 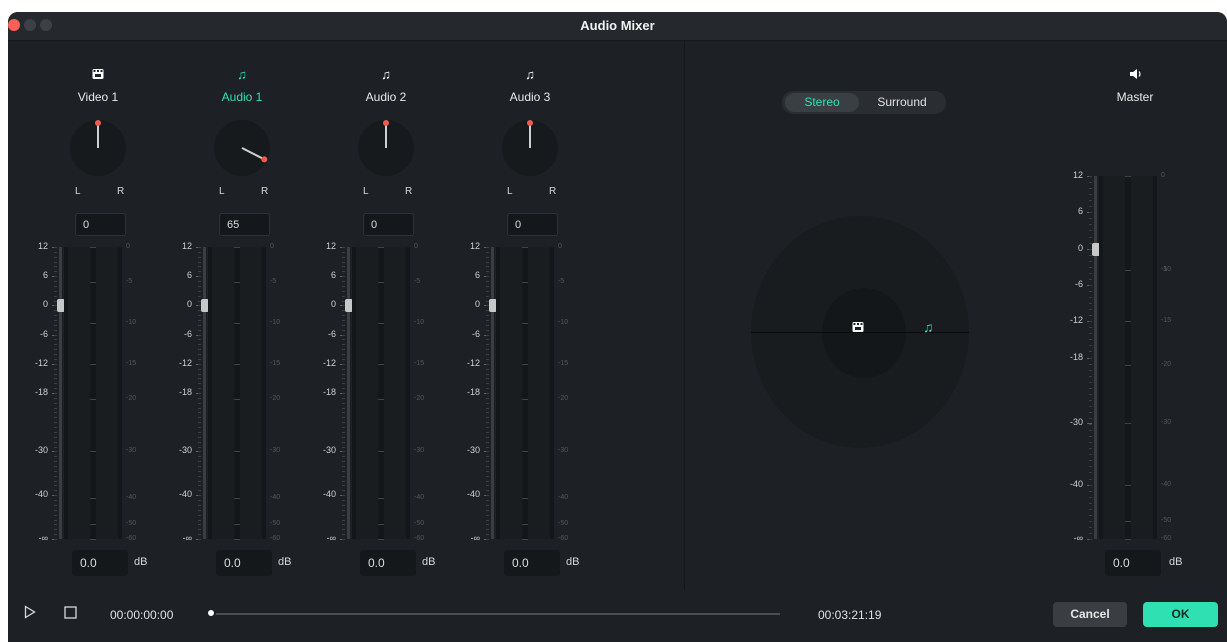 What do you see at coordinates (419, 398) in the screenshot?
I see `meter-scale-label: -20` at bounding box center [419, 398].